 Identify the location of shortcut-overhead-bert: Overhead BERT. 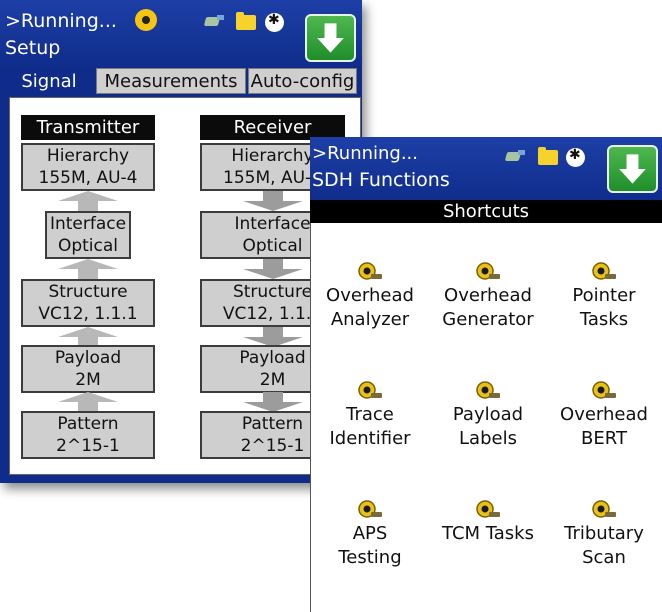
(603, 430).